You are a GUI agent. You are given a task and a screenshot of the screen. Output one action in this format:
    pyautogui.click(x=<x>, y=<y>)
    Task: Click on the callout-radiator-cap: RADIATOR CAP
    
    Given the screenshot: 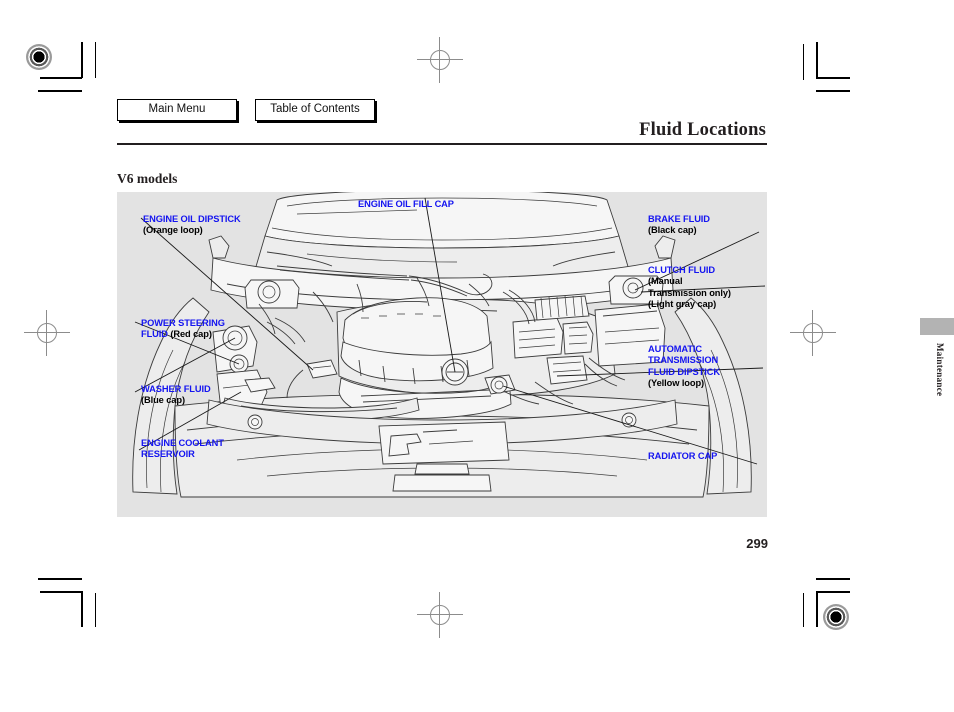 What is the action you would take?
    pyautogui.click(x=682, y=456)
    